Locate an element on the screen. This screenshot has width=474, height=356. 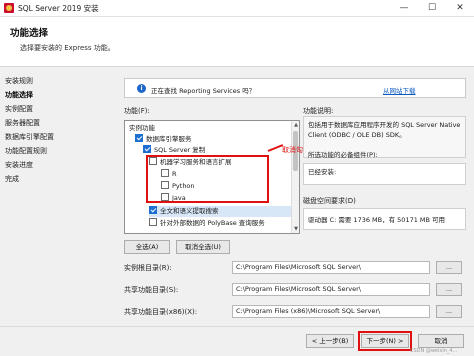
features-label: 功能(F): is located at coordinates (137, 111).